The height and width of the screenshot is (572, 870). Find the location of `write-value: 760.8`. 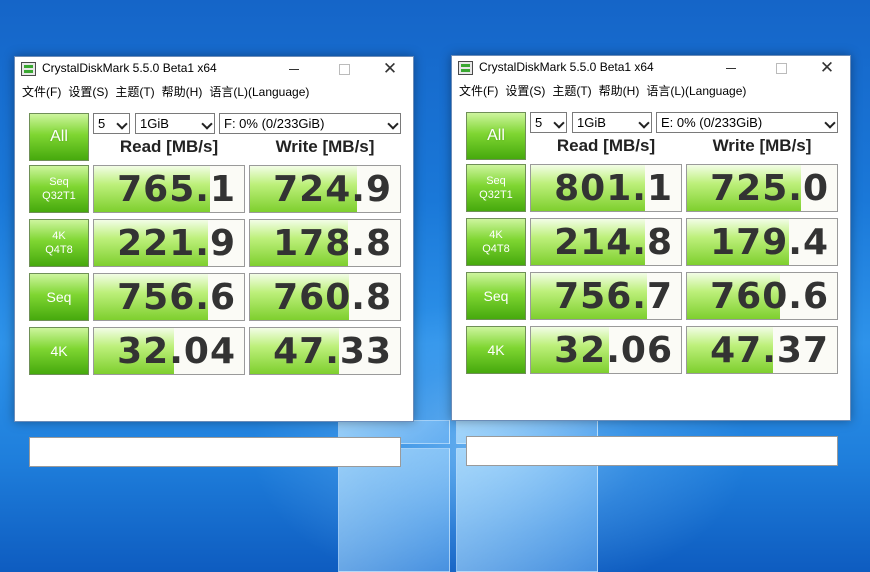

write-value: 760.8 is located at coordinates (332, 297).